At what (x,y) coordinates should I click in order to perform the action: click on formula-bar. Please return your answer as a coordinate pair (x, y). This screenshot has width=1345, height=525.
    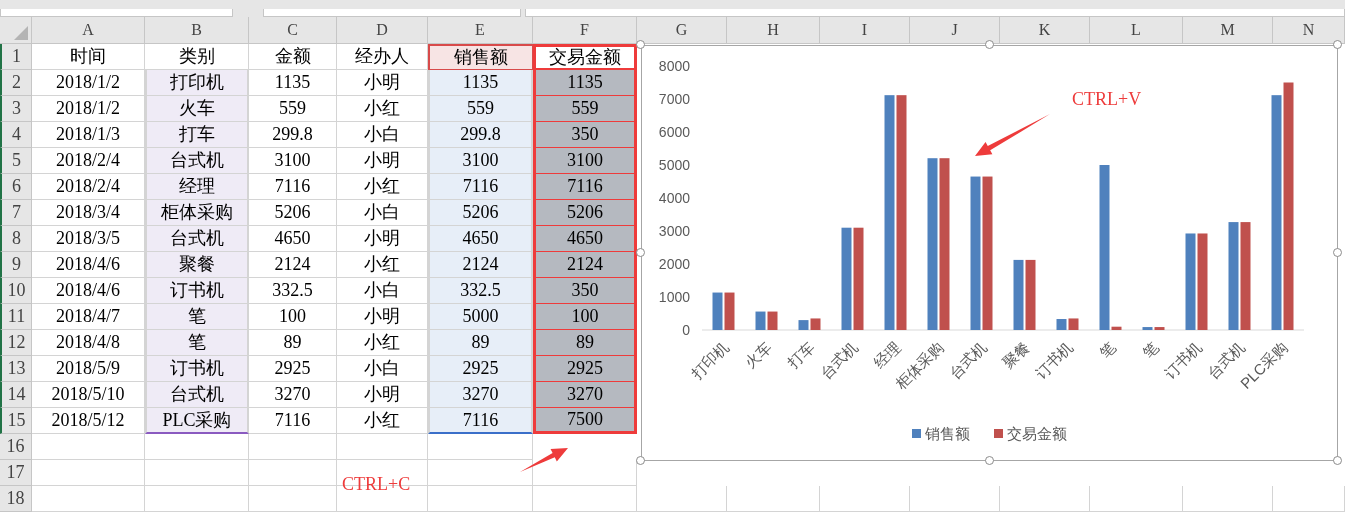
    Looking at the image, I should click on (935, 13).